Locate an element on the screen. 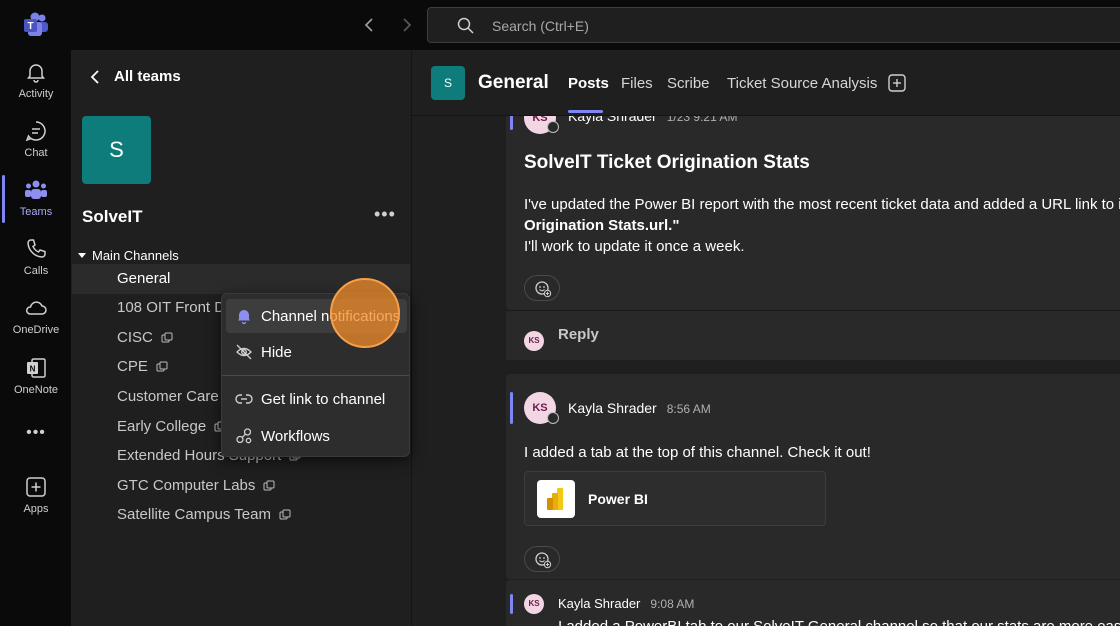 The height and width of the screenshot is (626, 1120). search-icon is located at coordinates (465, 25).